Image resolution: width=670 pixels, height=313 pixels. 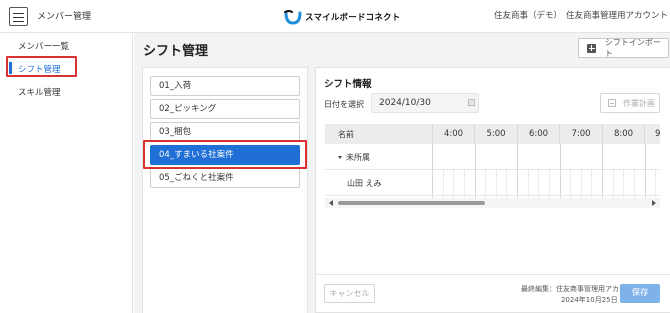 What do you see at coordinates (18, 16) in the screenshot?
I see `hamburger-menu-icon` at bounding box center [18, 16].